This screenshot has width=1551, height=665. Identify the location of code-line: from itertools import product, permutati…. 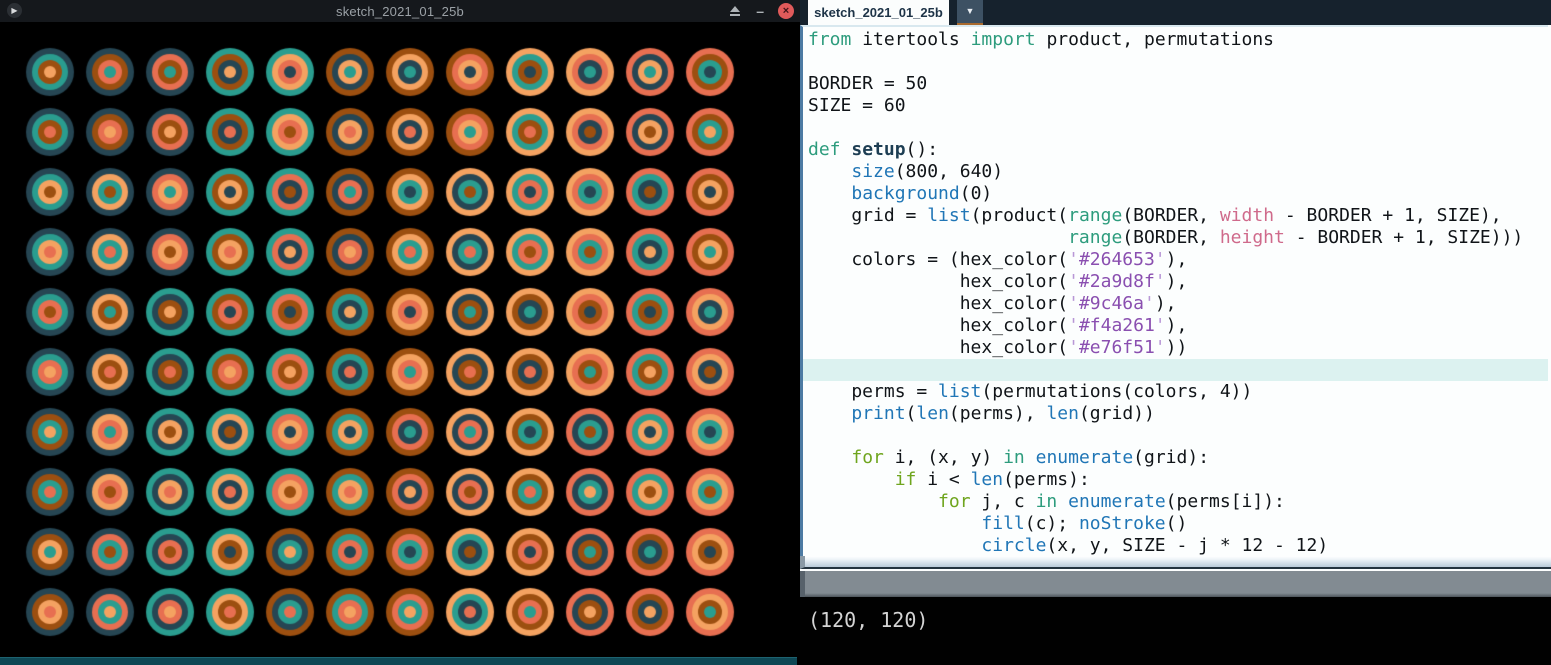
(1175, 40).